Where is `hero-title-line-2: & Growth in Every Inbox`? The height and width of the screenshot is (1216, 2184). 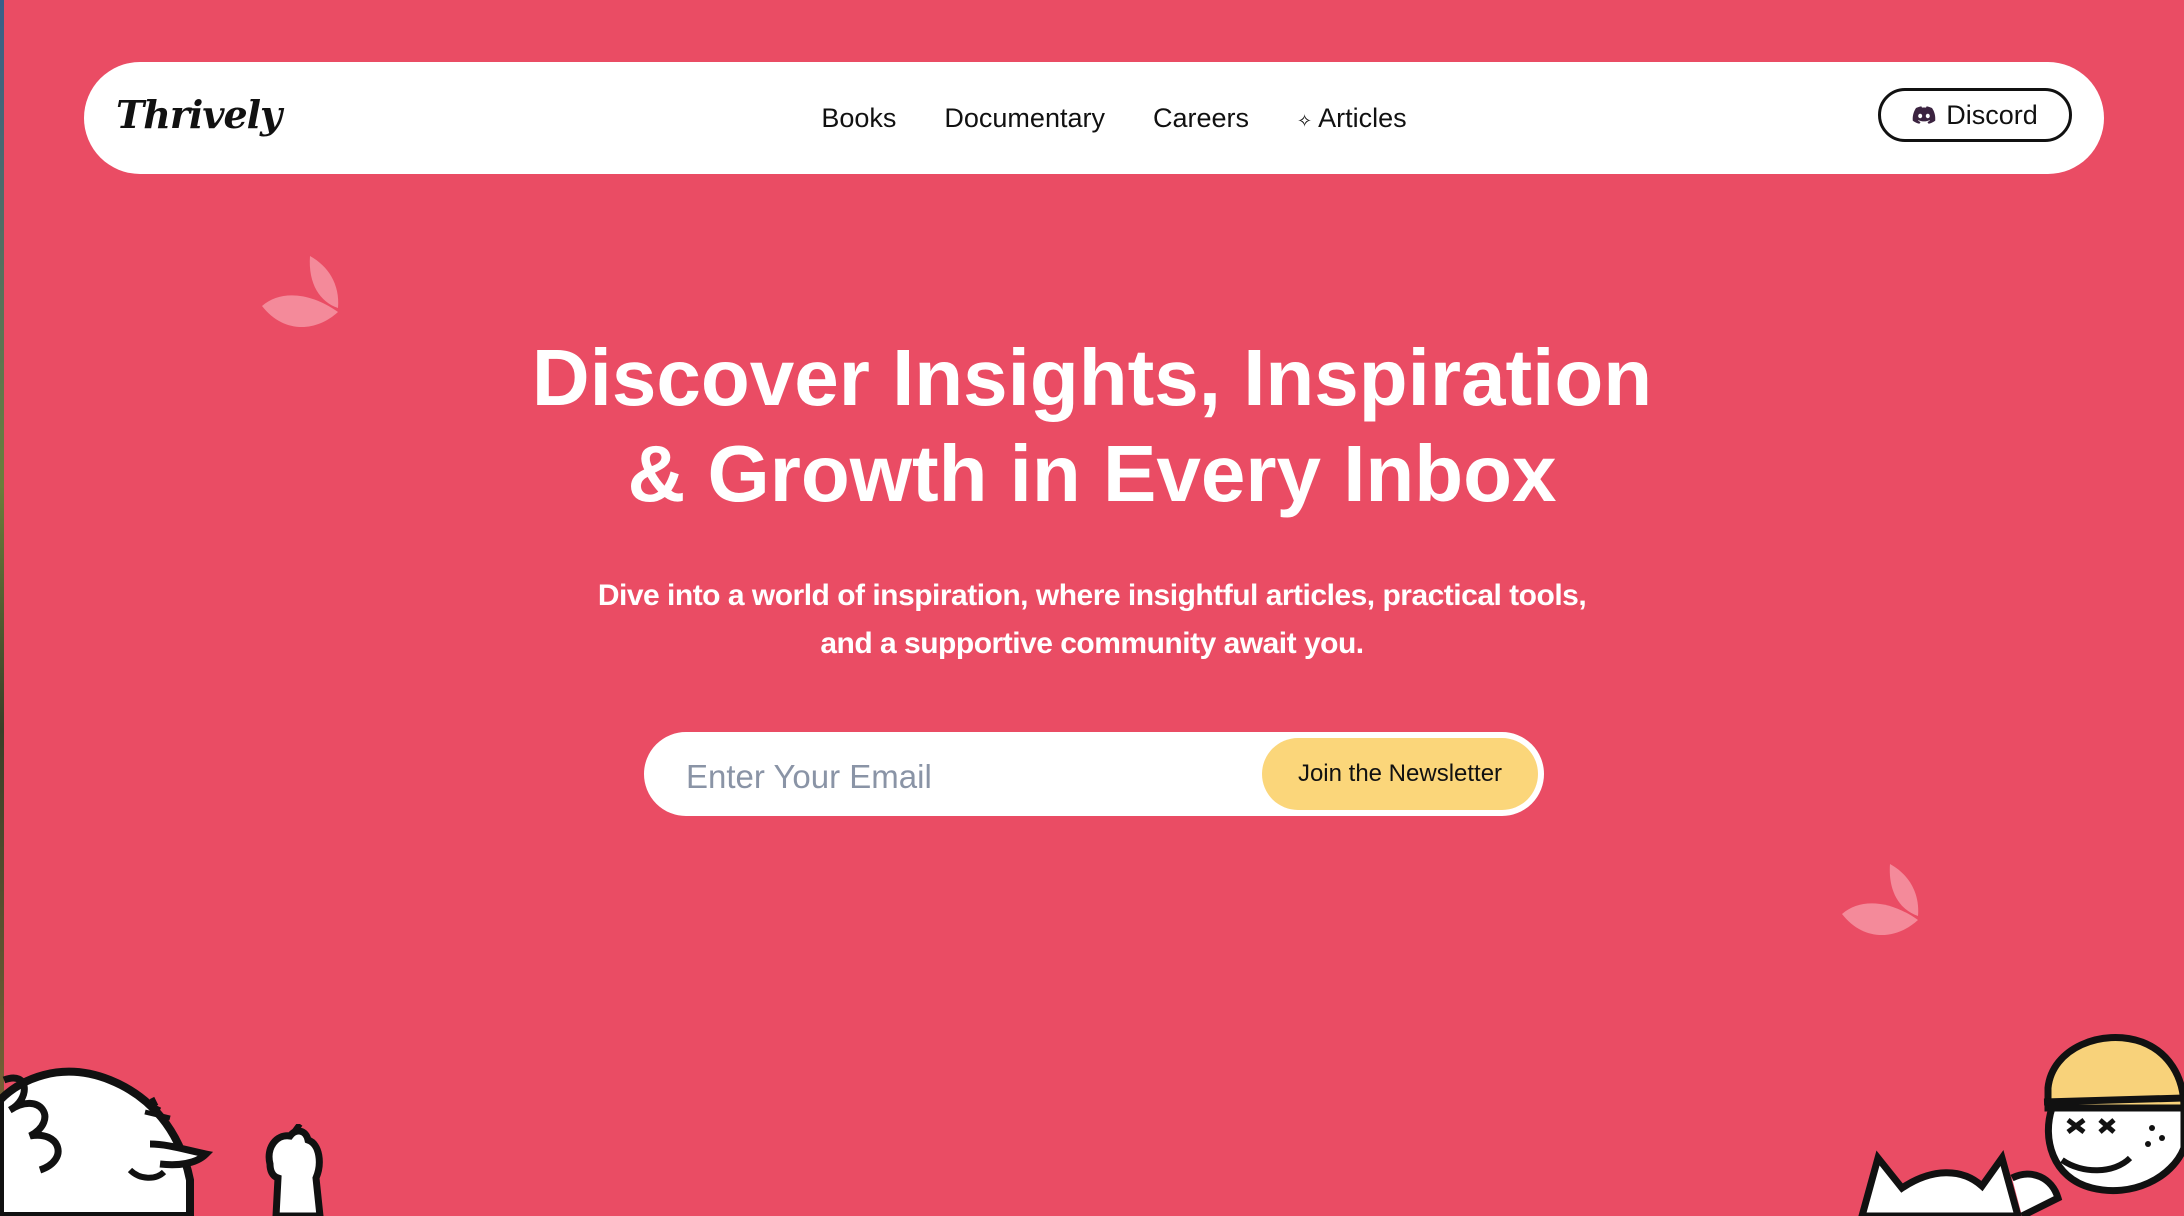
hero-title-line-2: & Growth in Every Inbox is located at coordinates (1092, 473).